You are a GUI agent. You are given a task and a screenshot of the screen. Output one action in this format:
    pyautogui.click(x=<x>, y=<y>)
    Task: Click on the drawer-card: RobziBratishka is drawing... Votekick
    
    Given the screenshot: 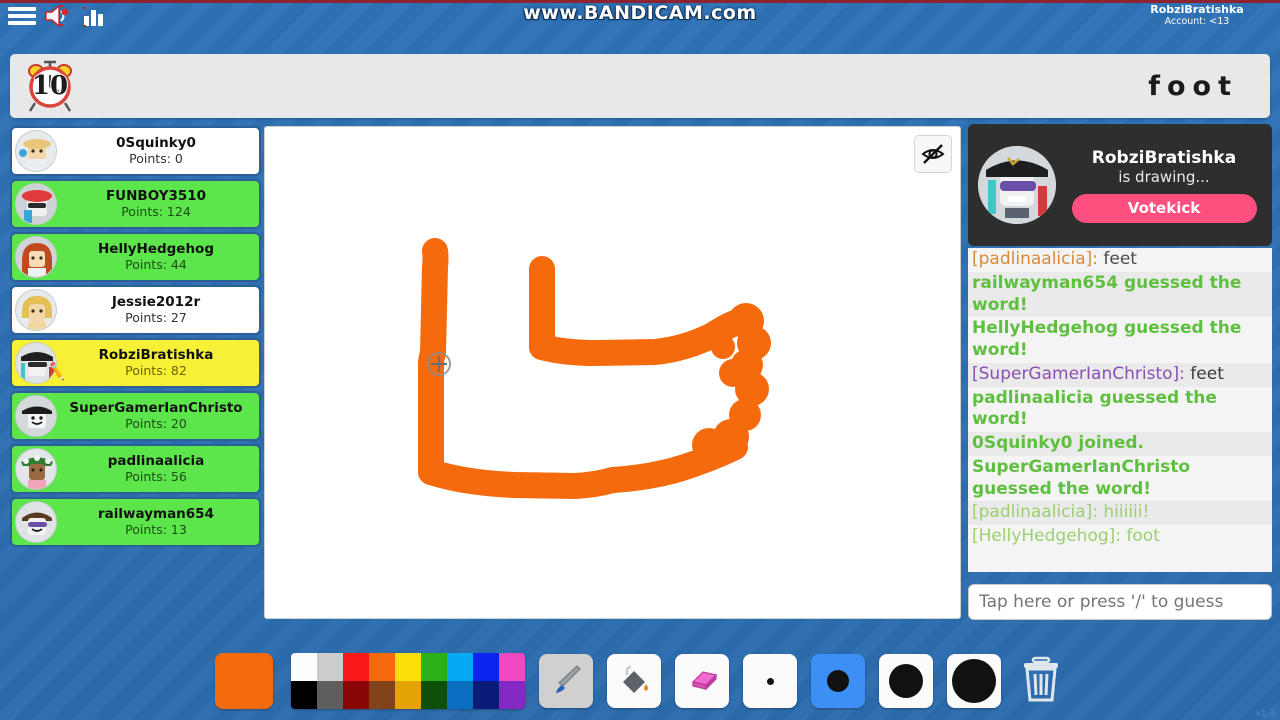 What is the action you would take?
    pyautogui.click(x=1120, y=185)
    